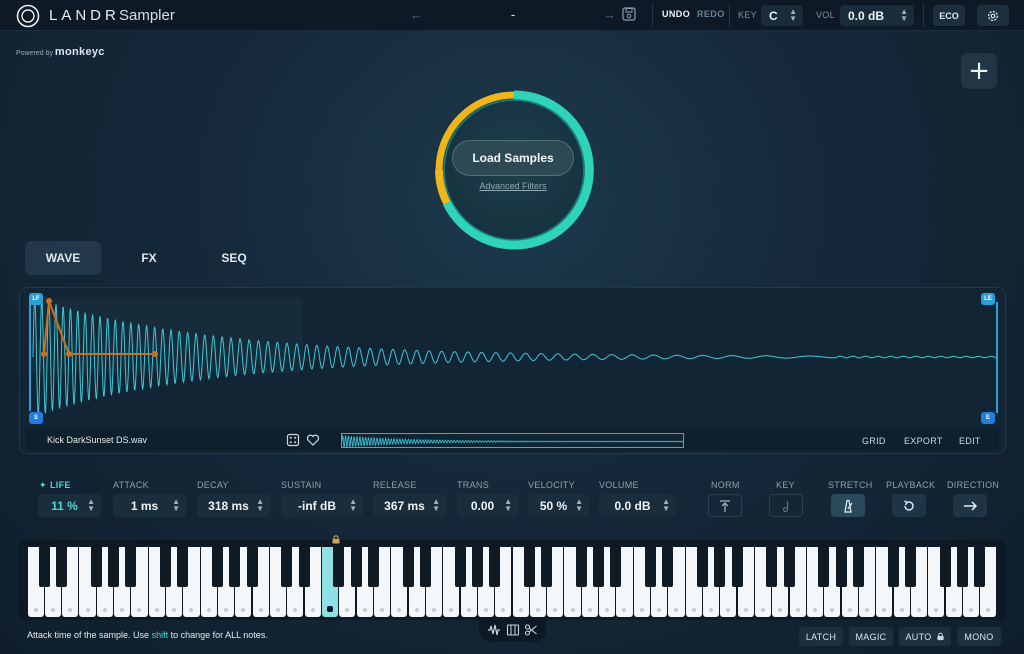  What do you see at coordinates (871, 636) in the screenshot?
I see `magic-button: MAGIC` at bounding box center [871, 636].